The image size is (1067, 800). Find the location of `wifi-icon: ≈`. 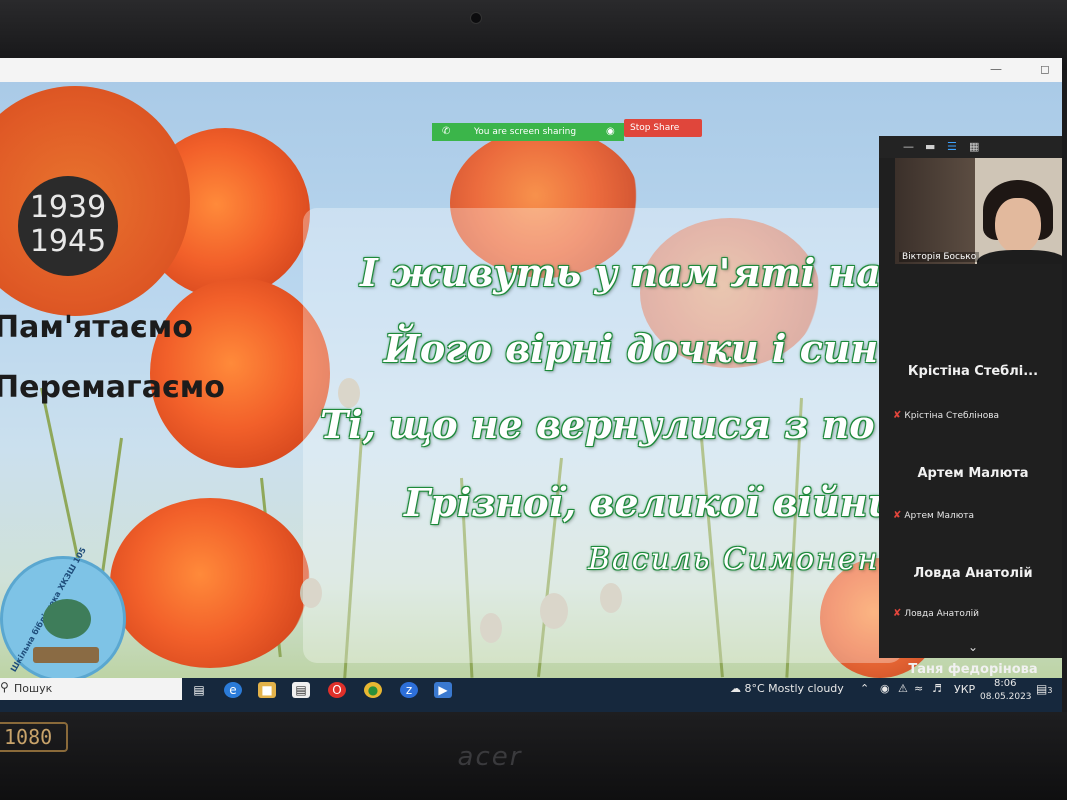

wifi-icon: ≈ is located at coordinates (918, 688).